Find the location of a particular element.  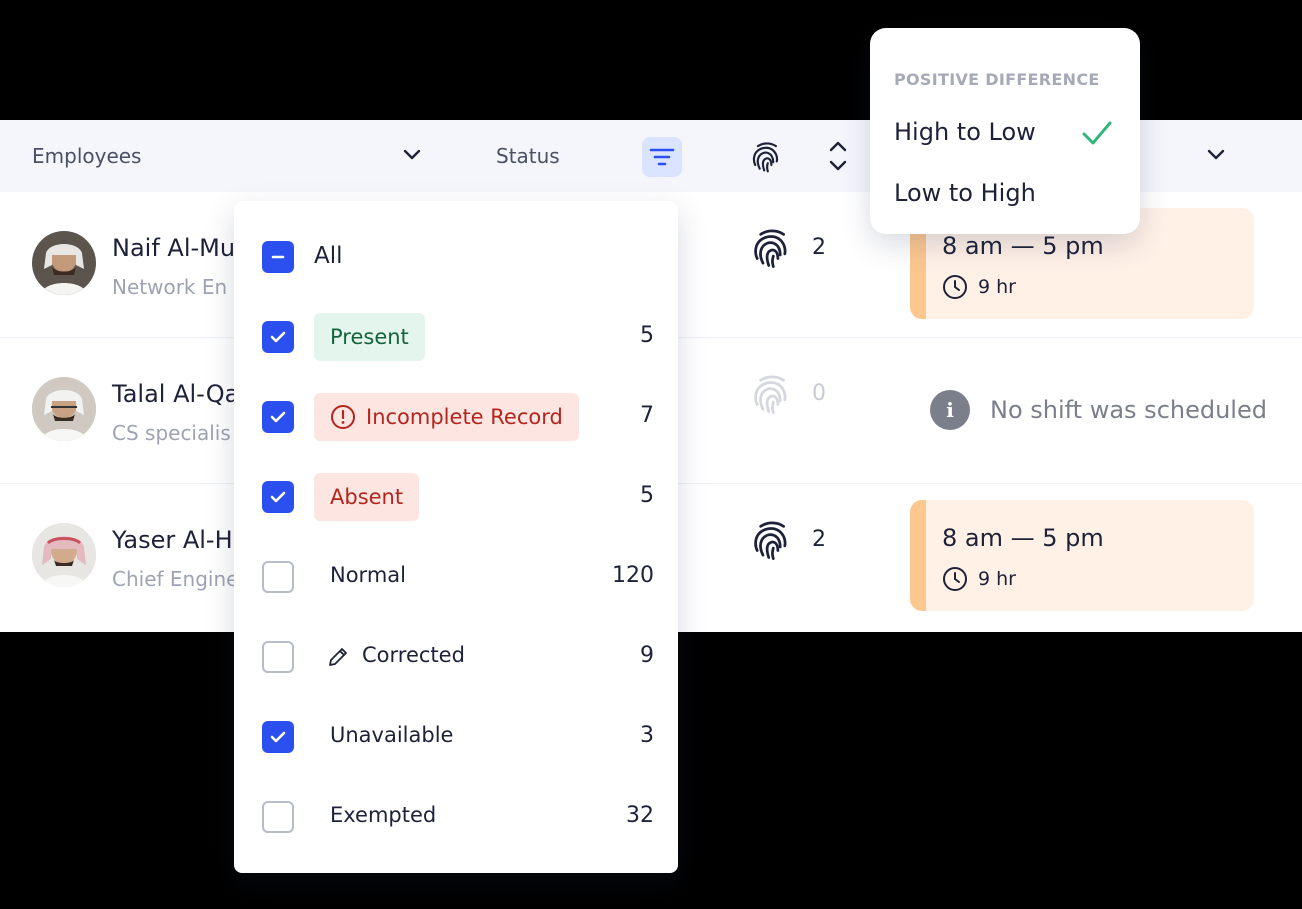

filter-option-label: All is located at coordinates (328, 256).